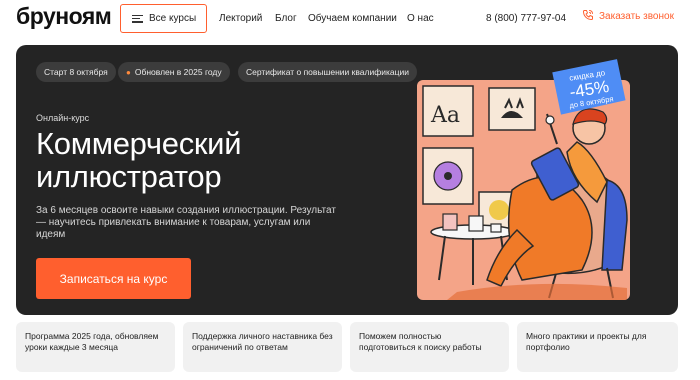 The image size is (700, 380). What do you see at coordinates (636, 16) in the screenshot?
I see `callback-label: Заказать звонок` at bounding box center [636, 16].